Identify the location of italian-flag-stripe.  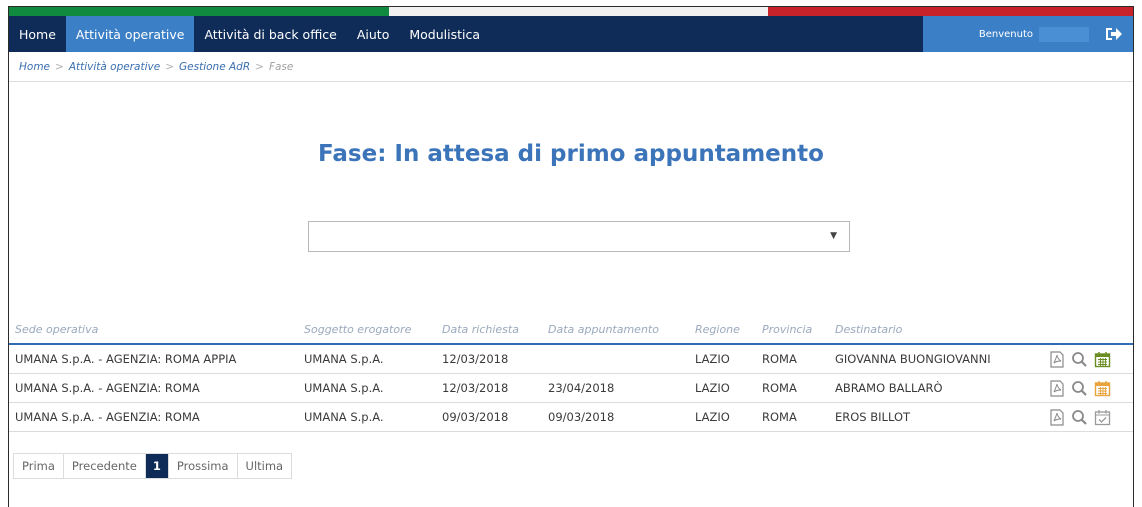
(571, 11).